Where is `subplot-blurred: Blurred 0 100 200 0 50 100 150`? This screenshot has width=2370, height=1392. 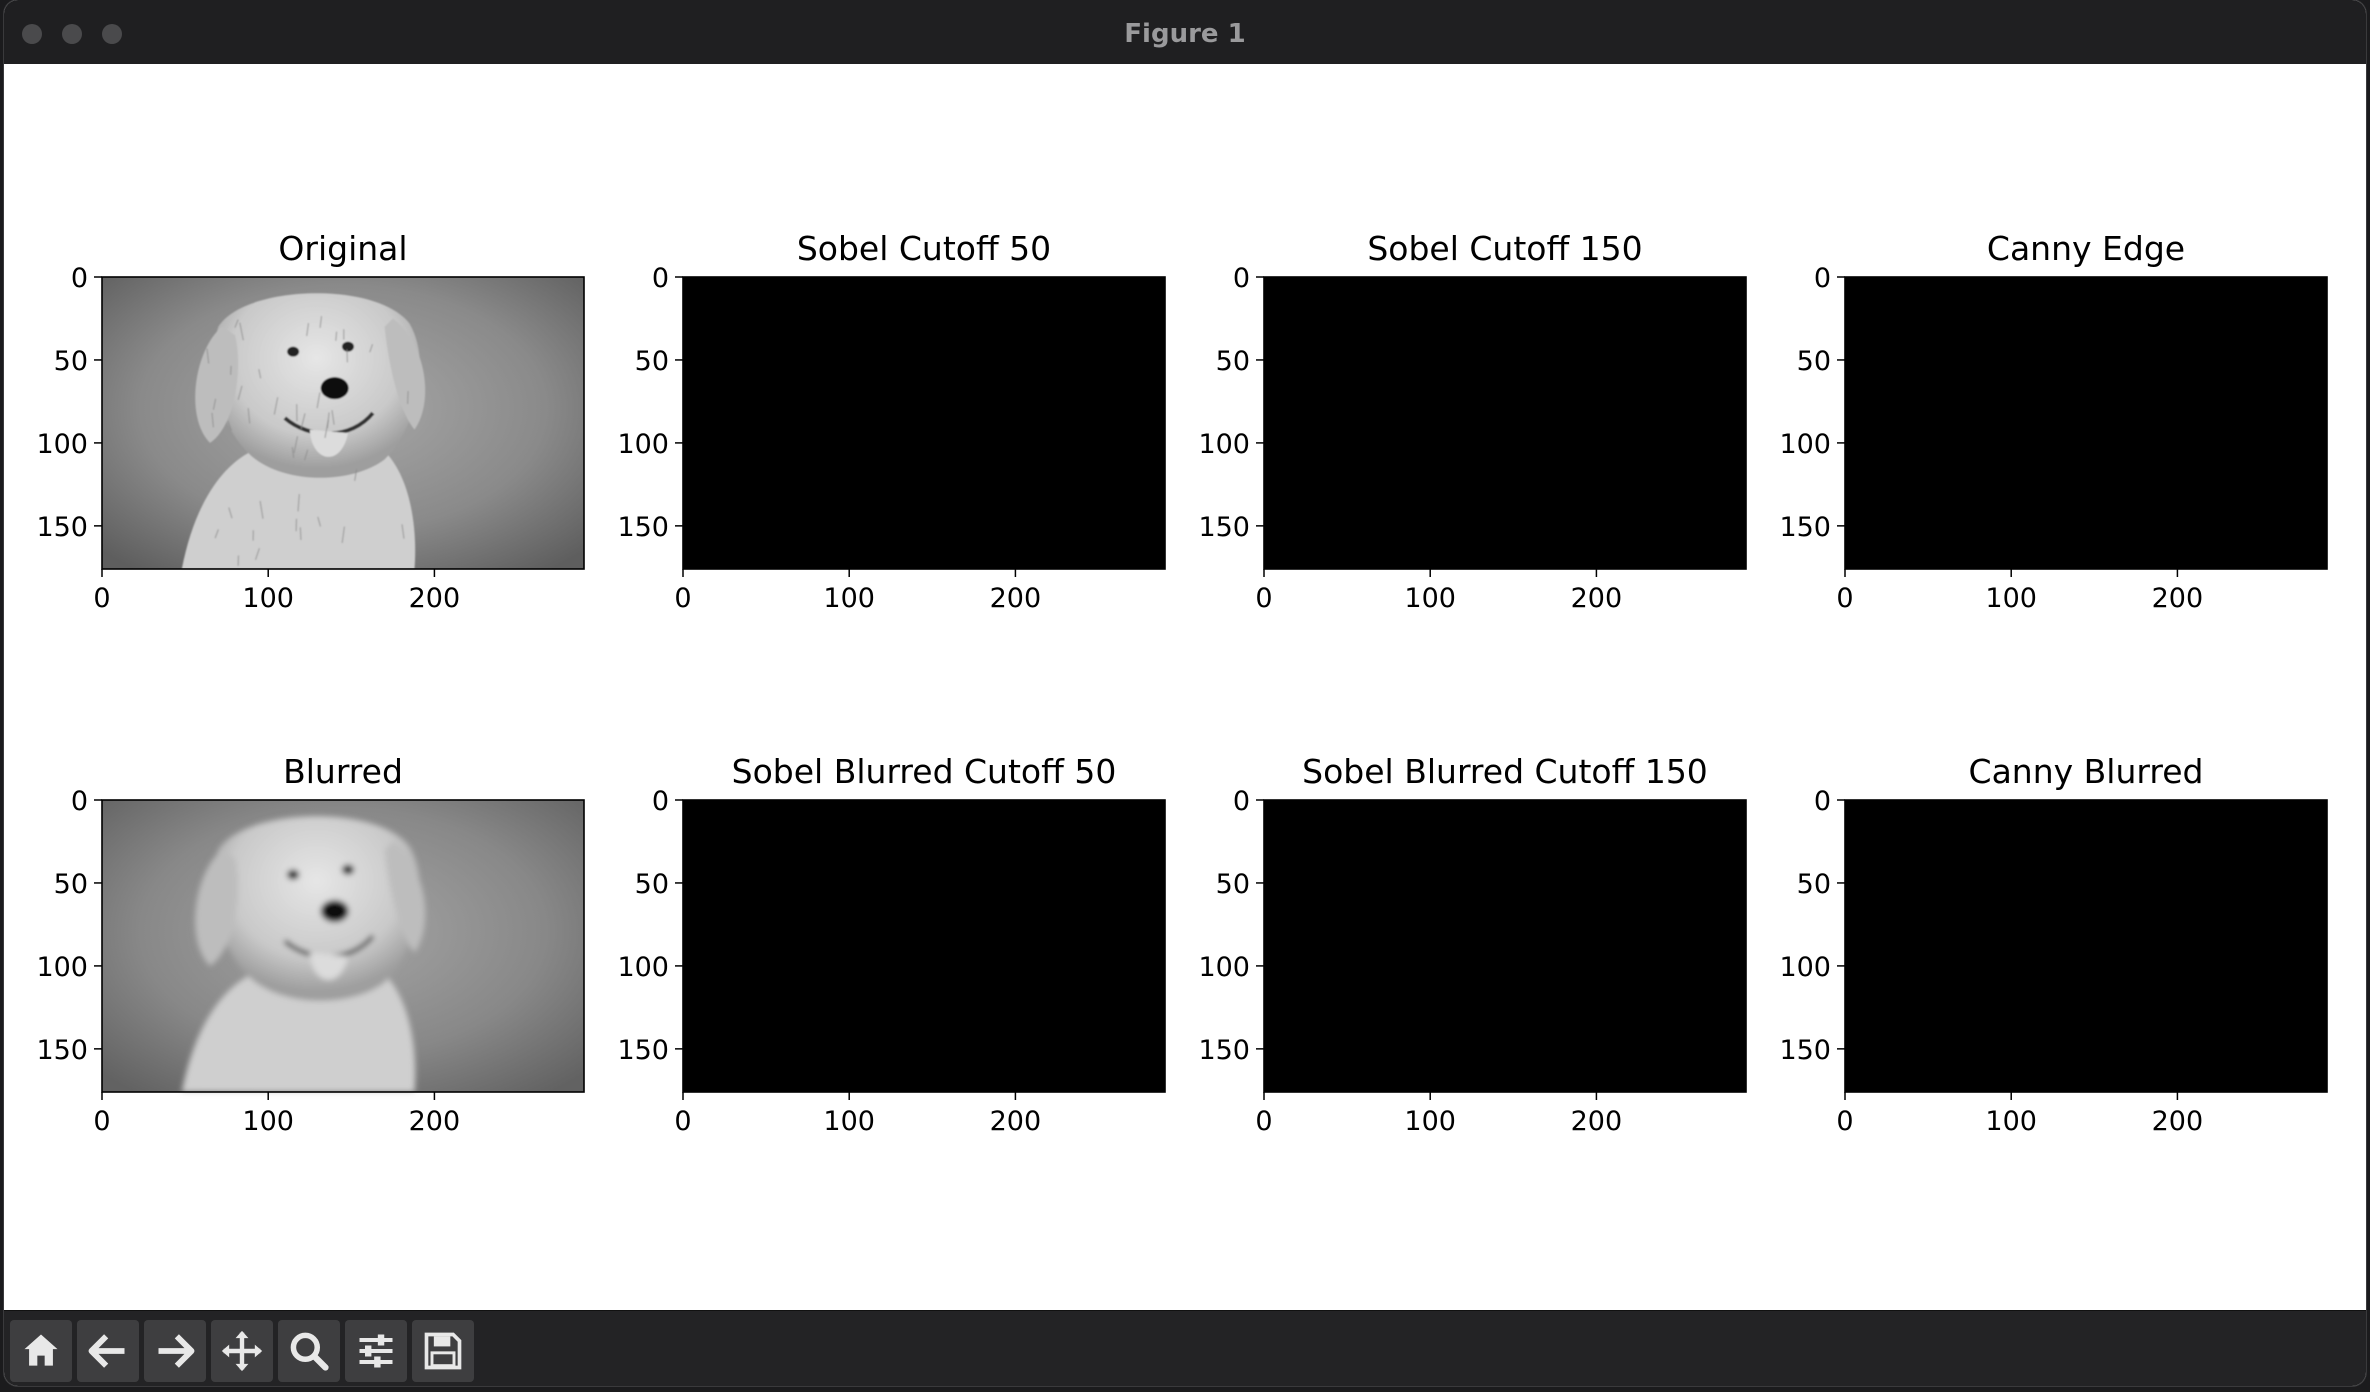 subplot-blurred: Blurred 0 100 200 0 50 100 150 is located at coordinates (310, 944).